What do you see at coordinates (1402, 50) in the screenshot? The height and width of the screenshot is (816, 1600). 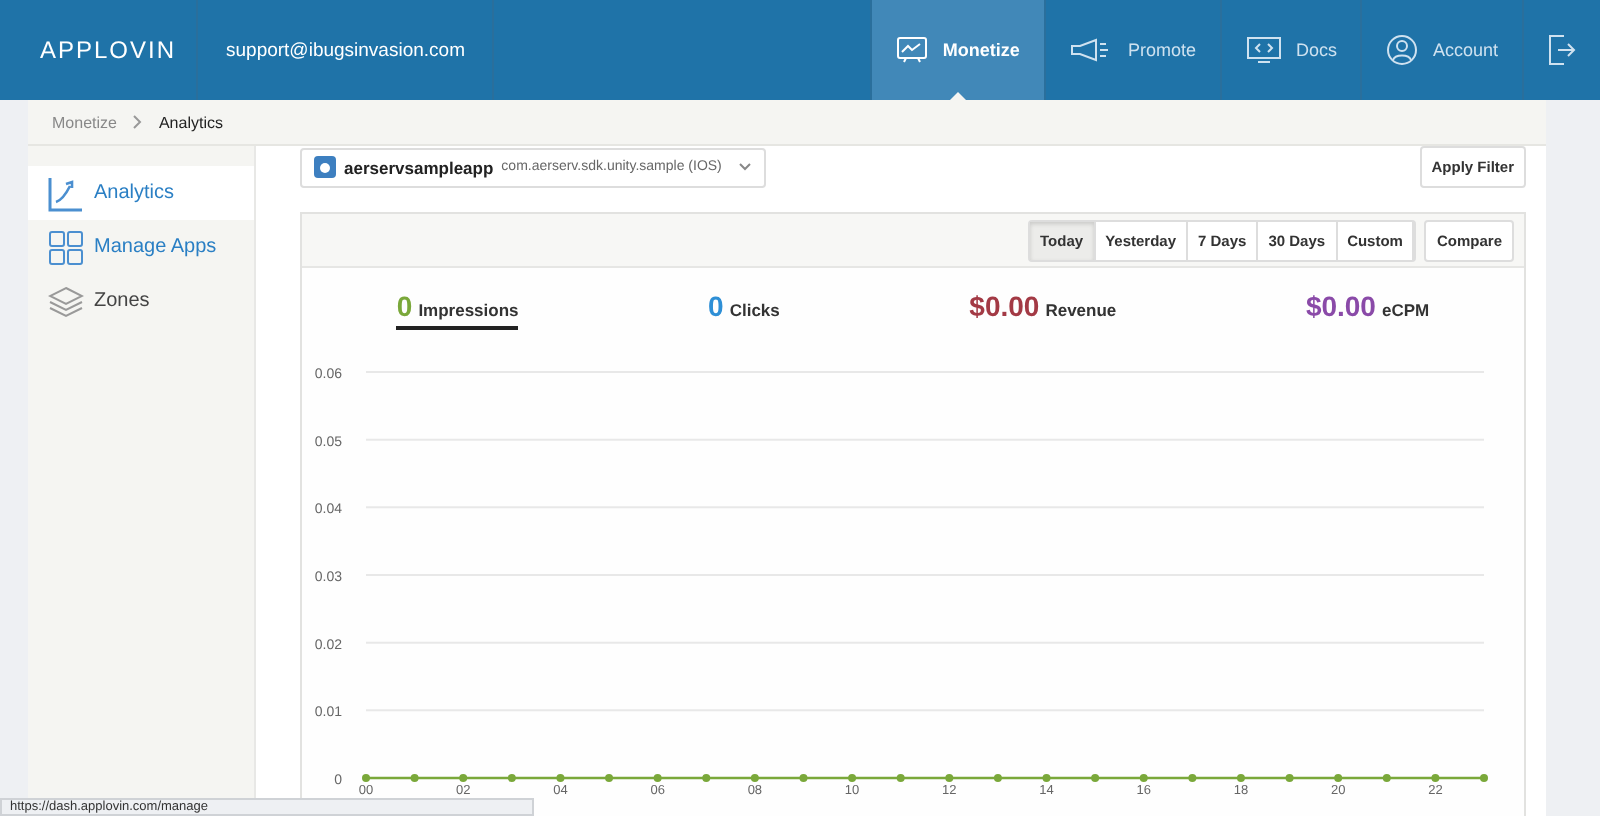 I see `user-icon` at bounding box center [1402, 50].